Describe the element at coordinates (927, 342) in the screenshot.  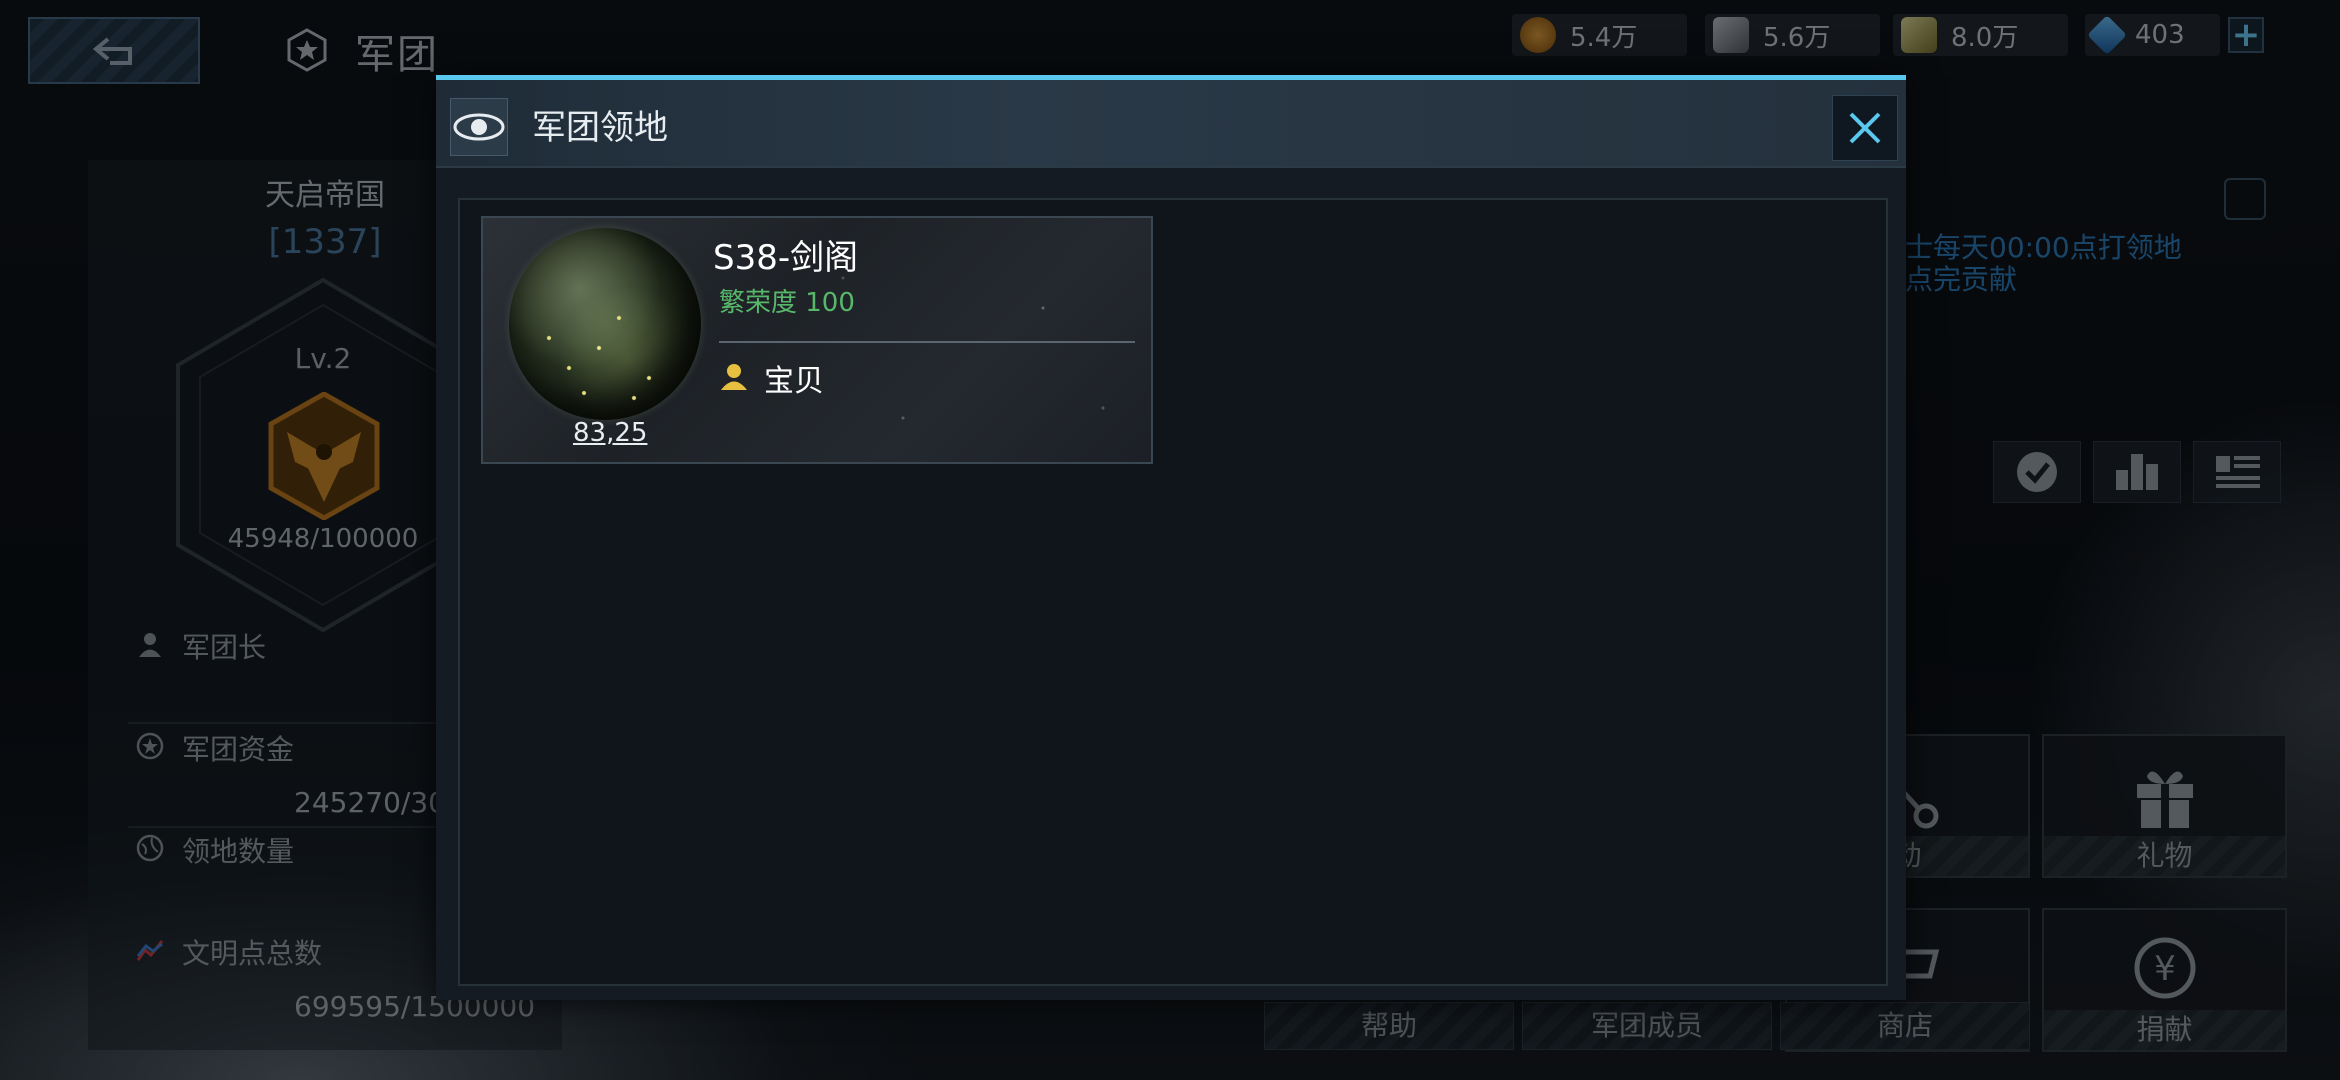
I see `card-divider` at that location.